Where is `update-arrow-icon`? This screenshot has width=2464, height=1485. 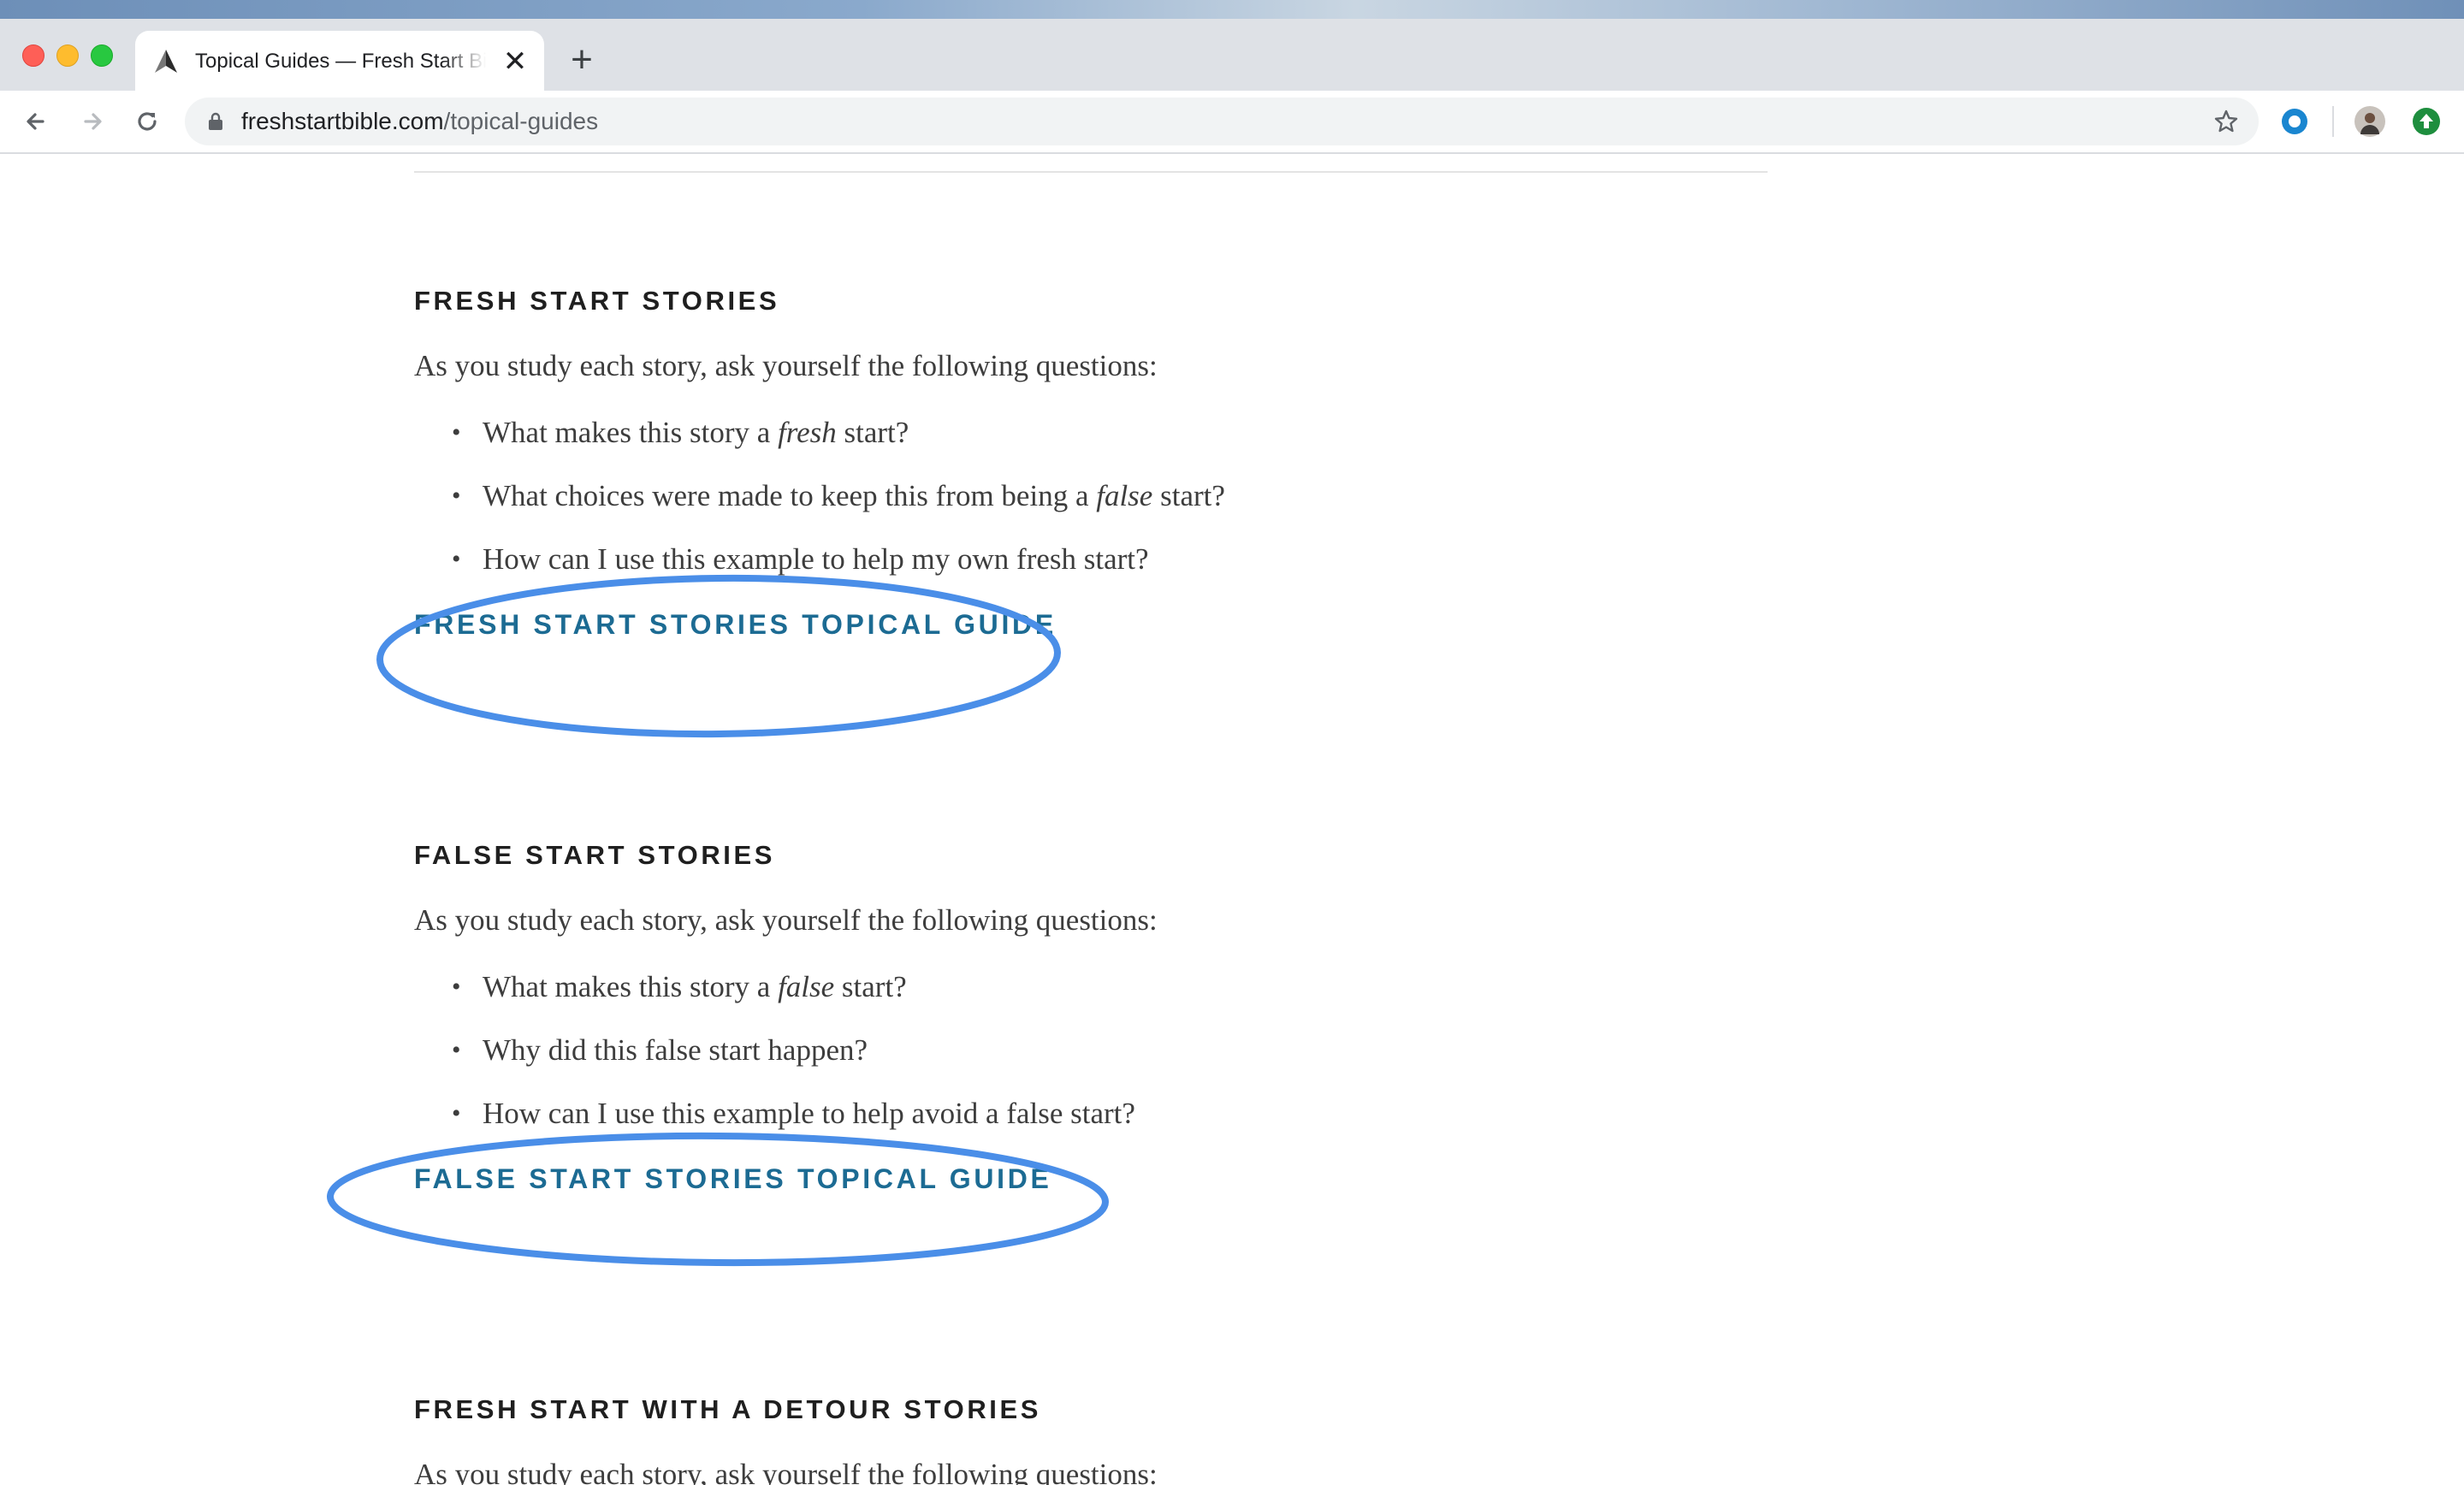 update-arrow-icon is located at coordinates (2426, 121).